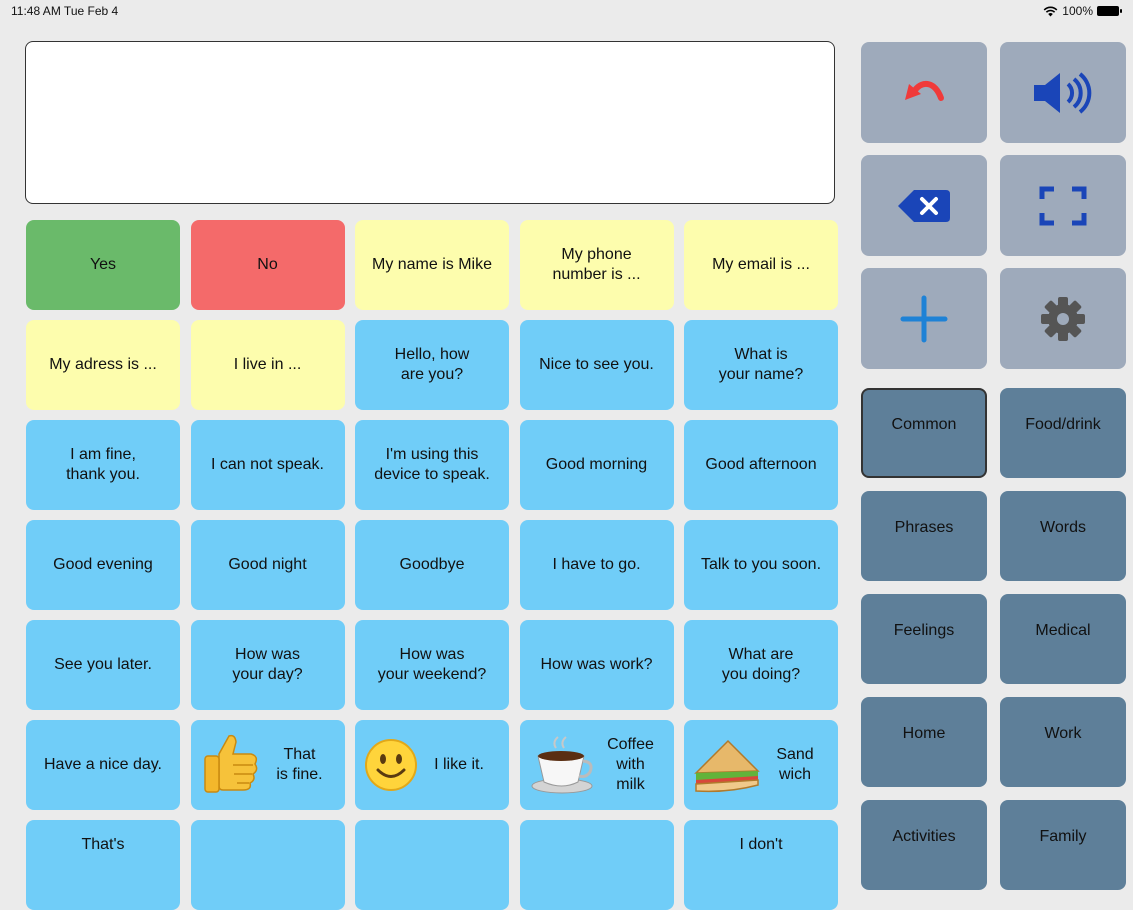 Image resolution: width=1133 pixels, height=910 pixels. I want to click on phrase-tile-2: No, so click(267, 265).